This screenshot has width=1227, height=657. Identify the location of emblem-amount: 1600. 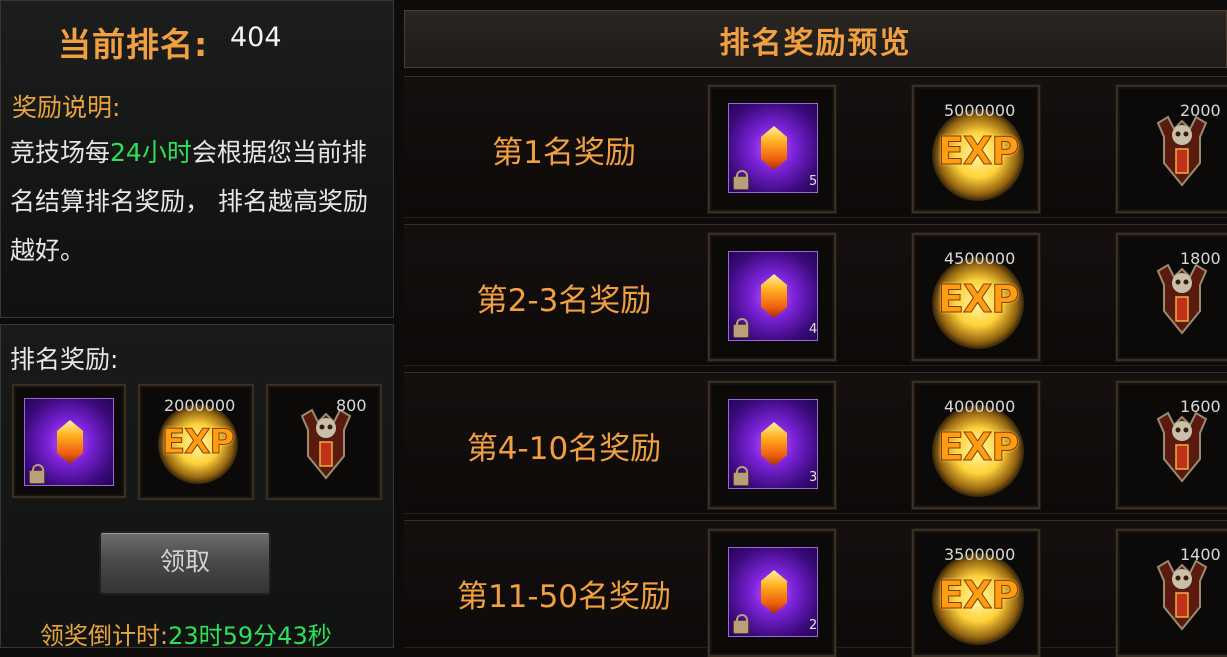
(1200, 406).